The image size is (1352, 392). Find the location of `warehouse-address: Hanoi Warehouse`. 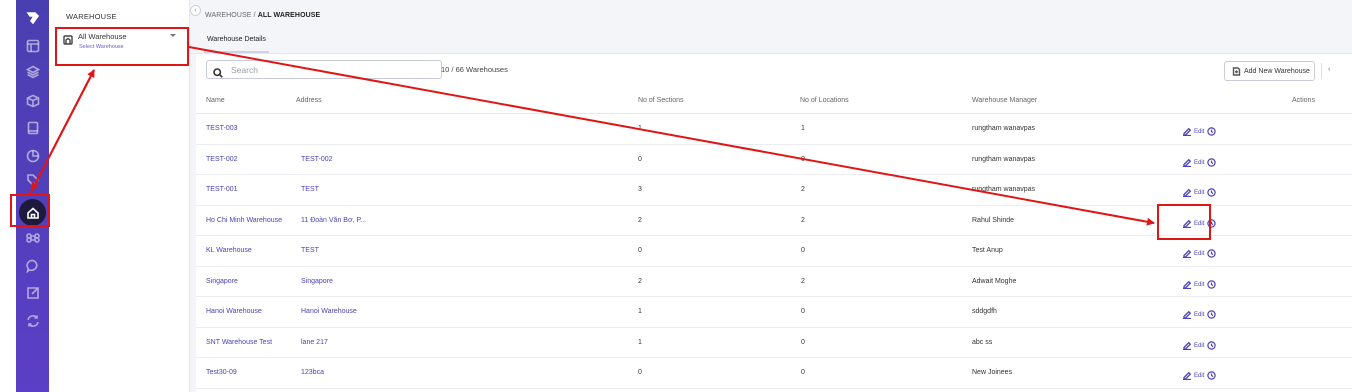

warehouse-address: Hanoi Warehouse is located at coordinates (329, 311).